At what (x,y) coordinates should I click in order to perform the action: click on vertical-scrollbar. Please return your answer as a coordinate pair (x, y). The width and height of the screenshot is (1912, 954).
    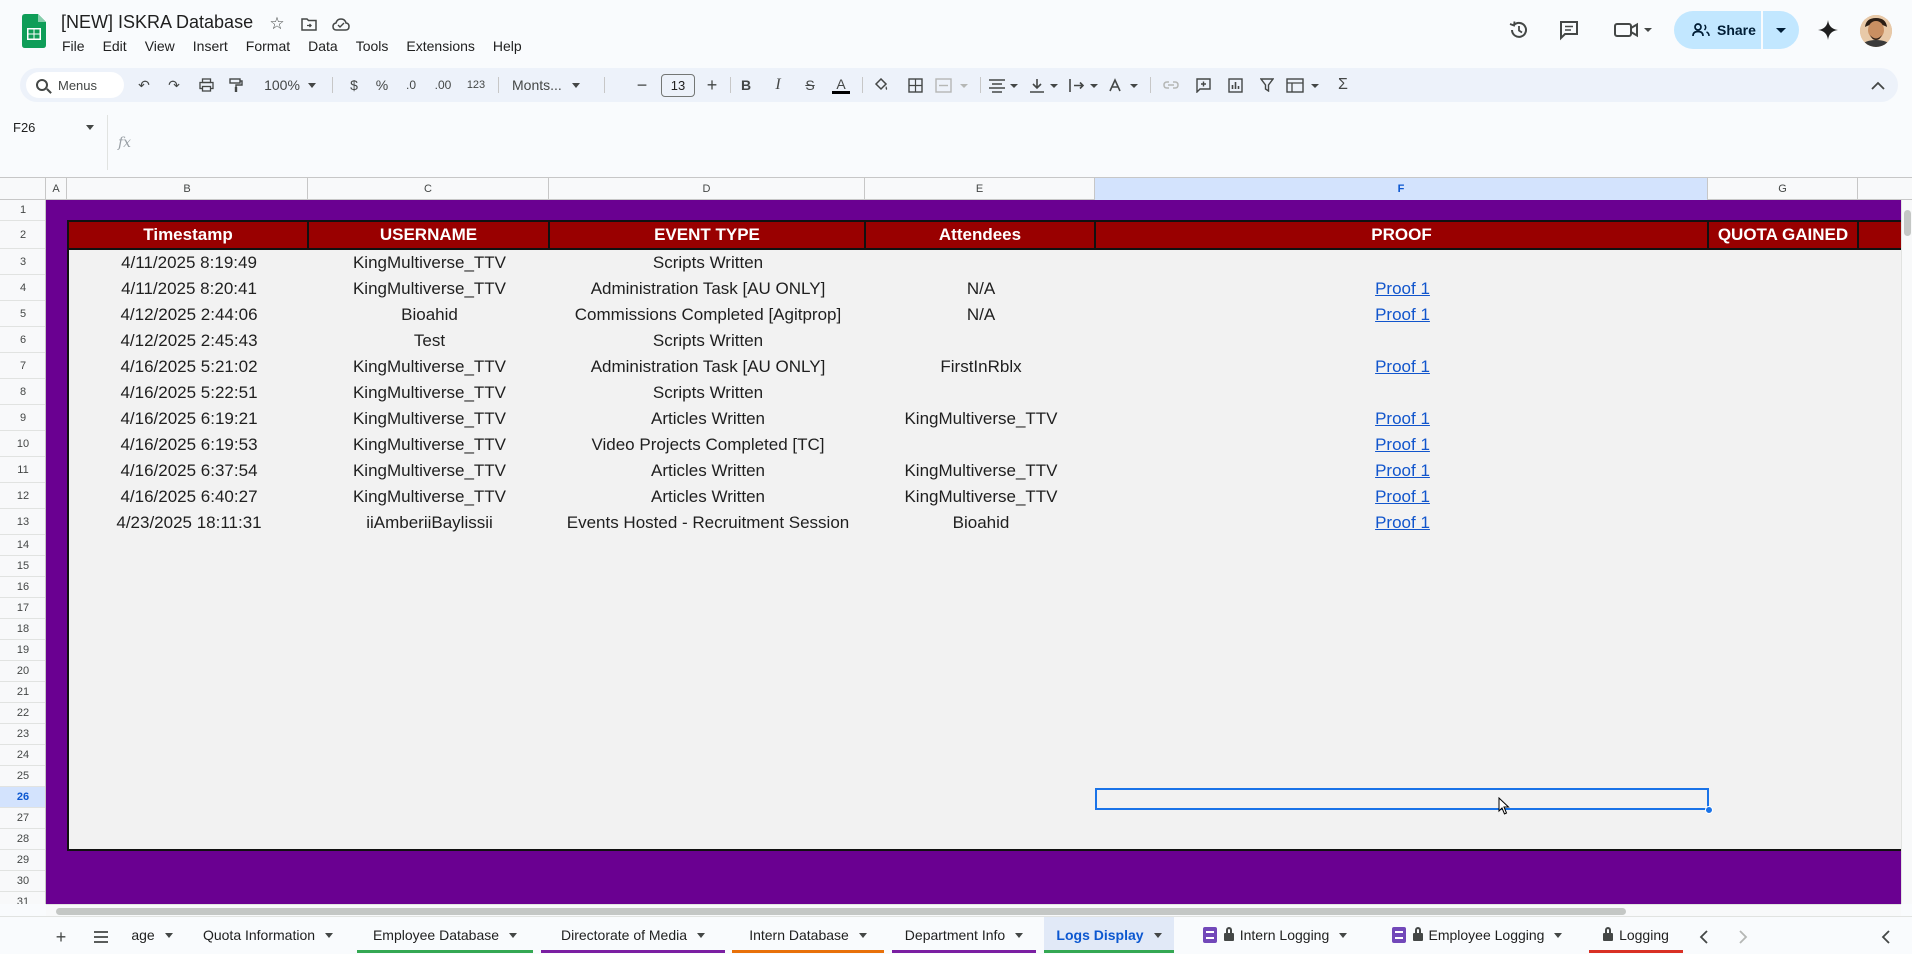
    Looking at the image, I should click on (1906, 552).